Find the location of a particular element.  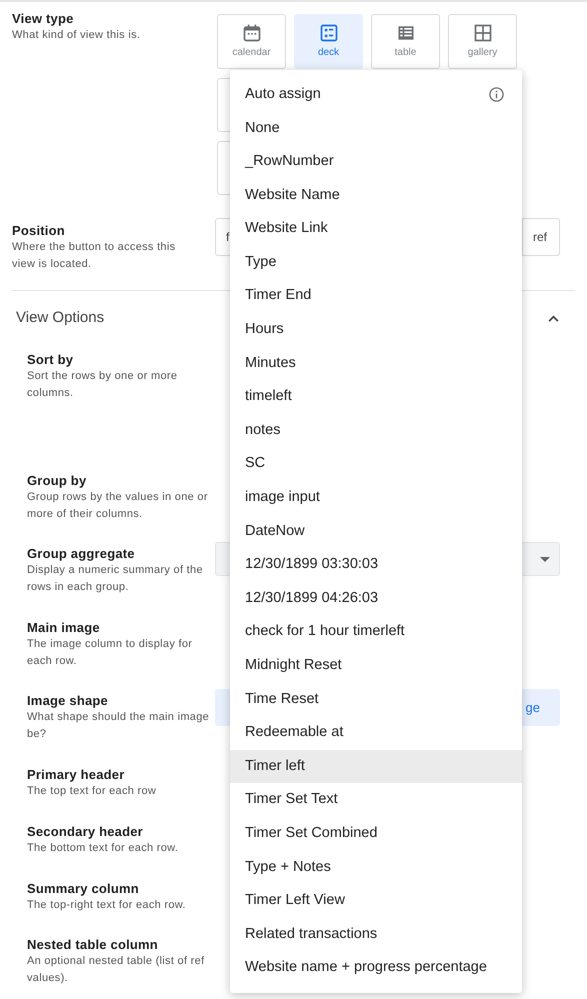

field-label: Sort by is located at coordinates (50, 359).